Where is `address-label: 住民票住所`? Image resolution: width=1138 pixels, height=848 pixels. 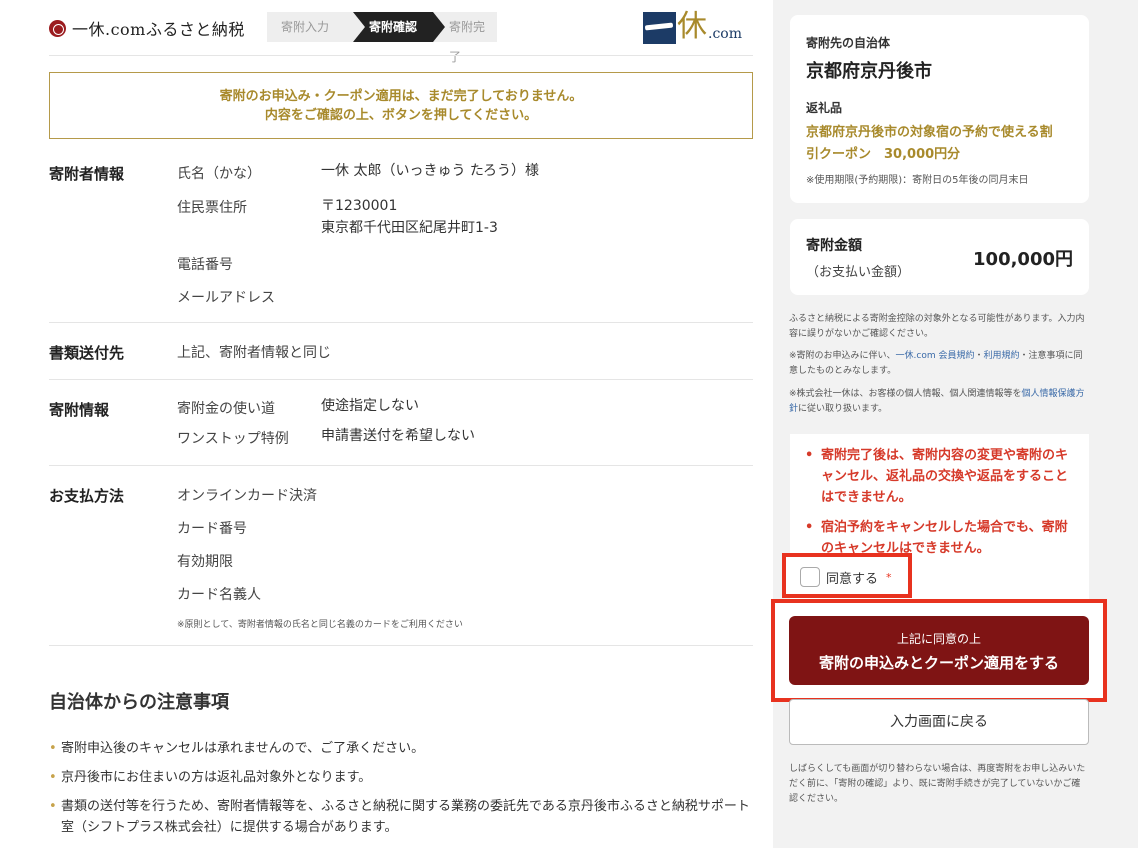 address-label: 住民票住所 is located at coordinates (212, 208).